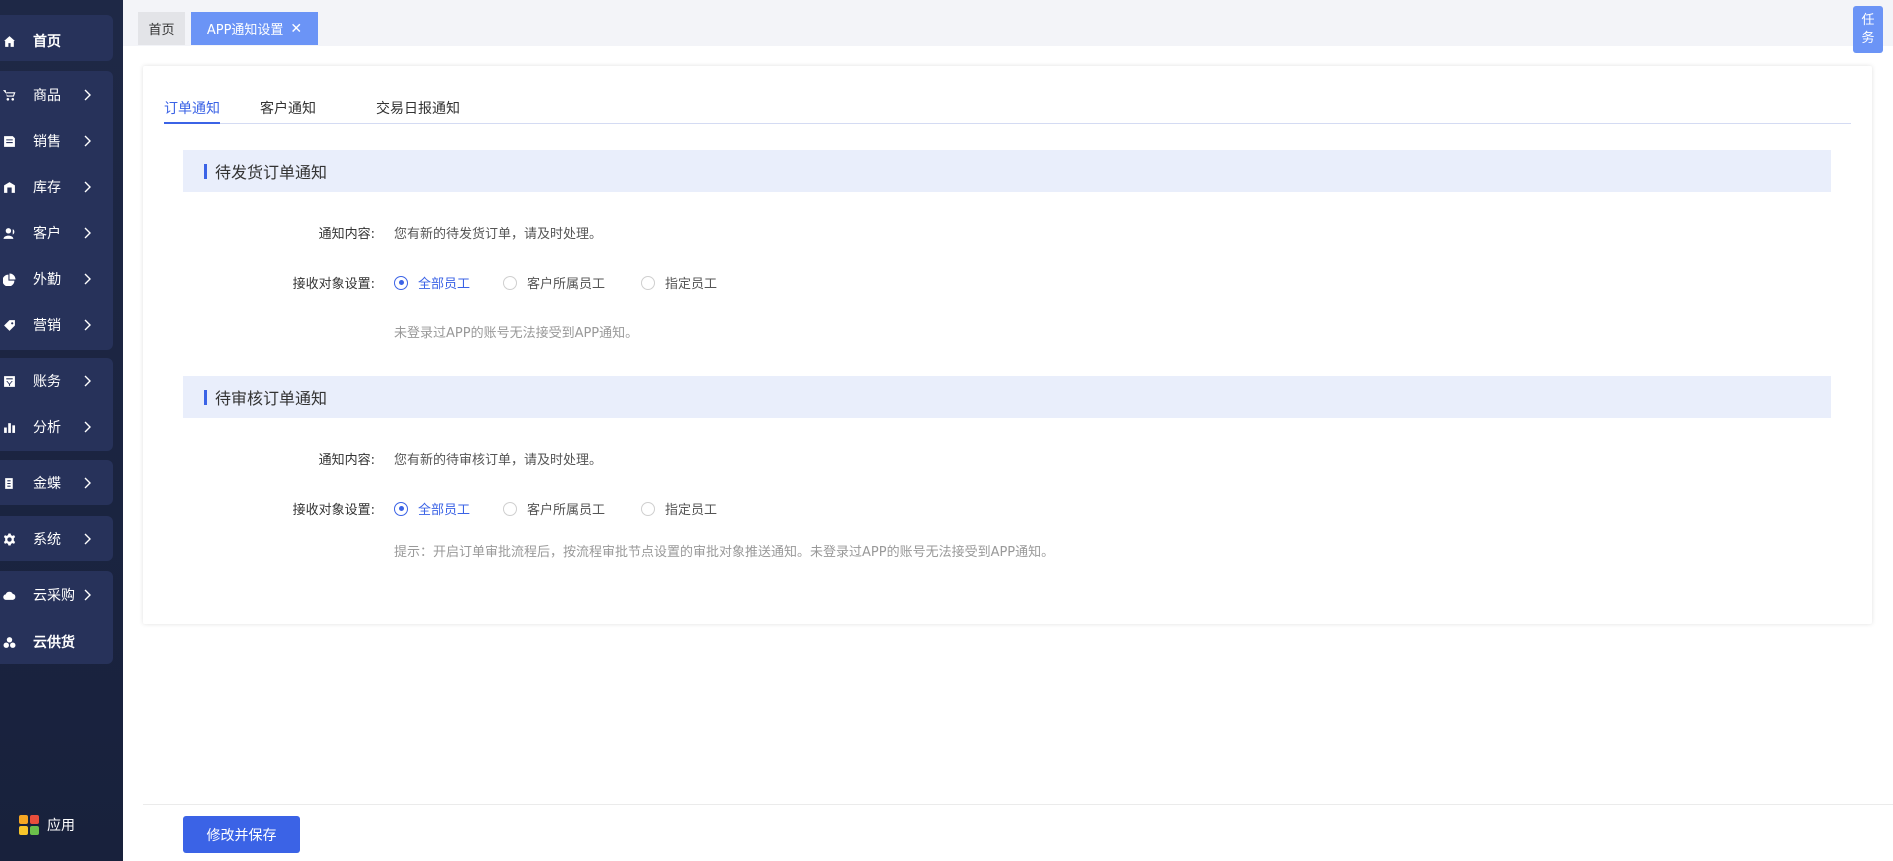  What do you see at coordinates (47, 326) in the screenshot?
I see `sidebar-item-label: 营销` at bounding box center [47, 326].